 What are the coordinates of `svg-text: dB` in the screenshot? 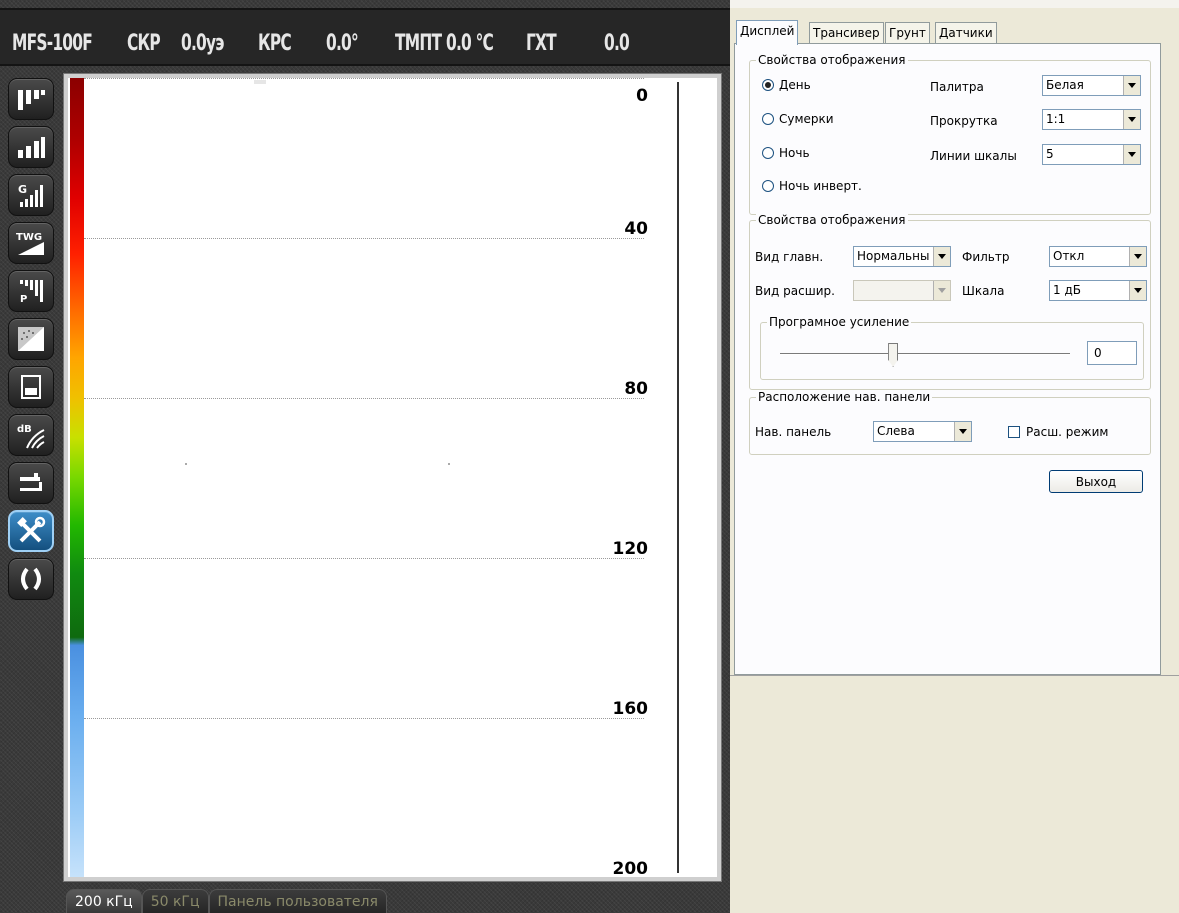 It's located at (24, 429).